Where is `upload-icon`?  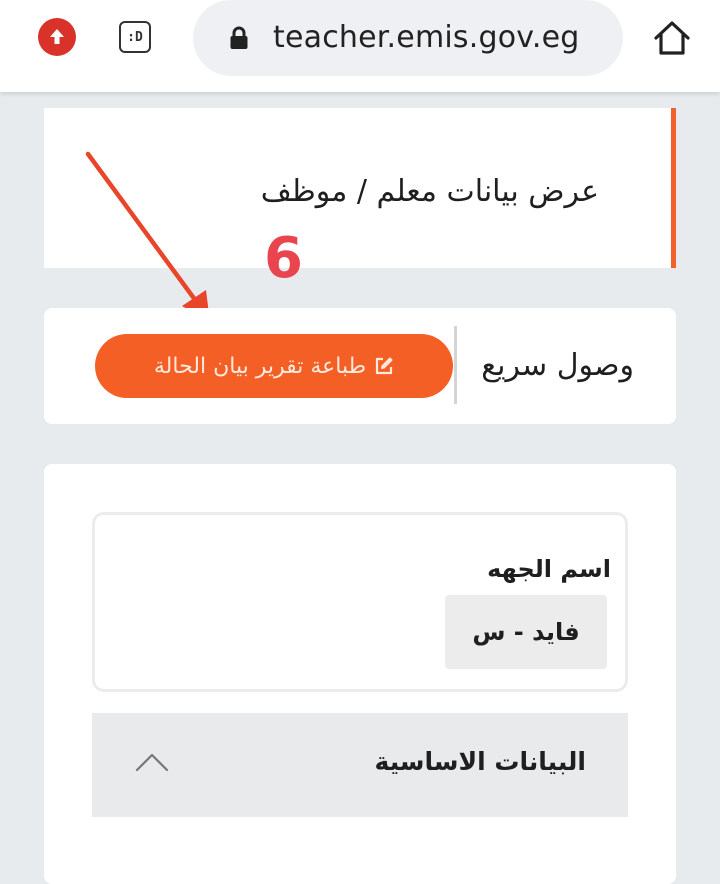
upload-icon is located at coordinates (57, 37).